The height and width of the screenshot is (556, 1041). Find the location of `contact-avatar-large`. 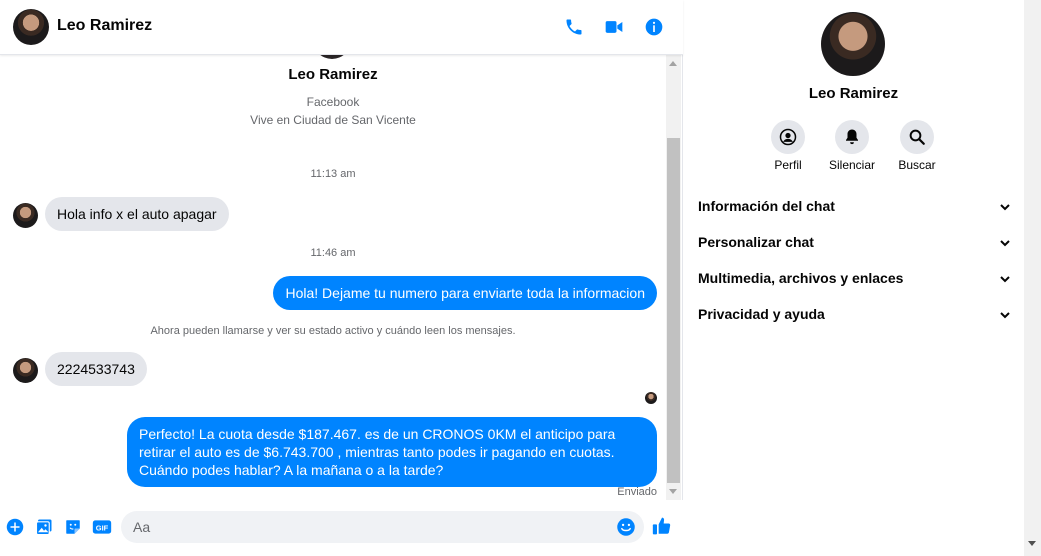

contact-avatar-large is located at coordinates (853, 44).